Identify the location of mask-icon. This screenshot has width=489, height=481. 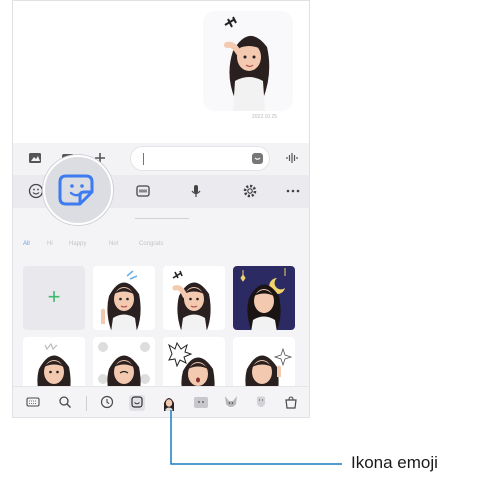
(261, 403).